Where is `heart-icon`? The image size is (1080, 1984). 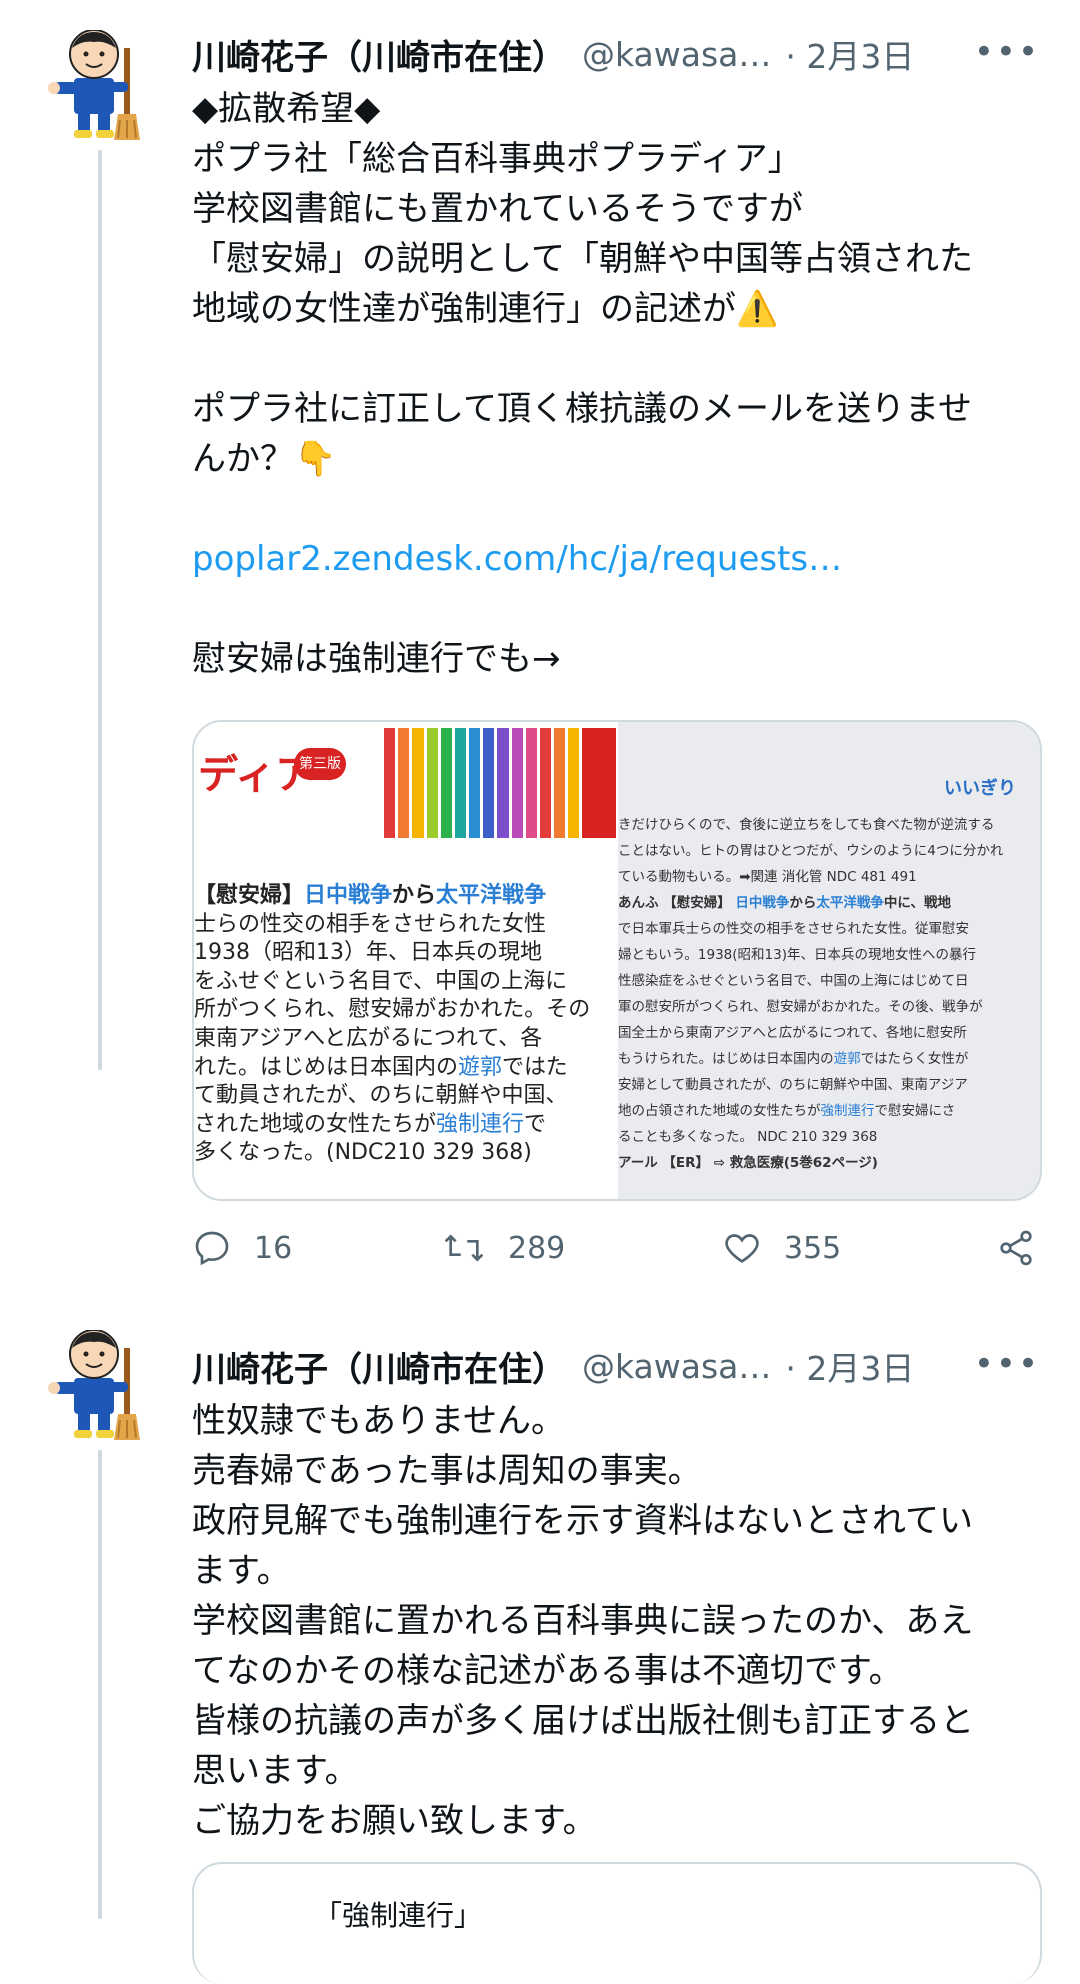
heart-icon is located at coordinates (742, 1248).